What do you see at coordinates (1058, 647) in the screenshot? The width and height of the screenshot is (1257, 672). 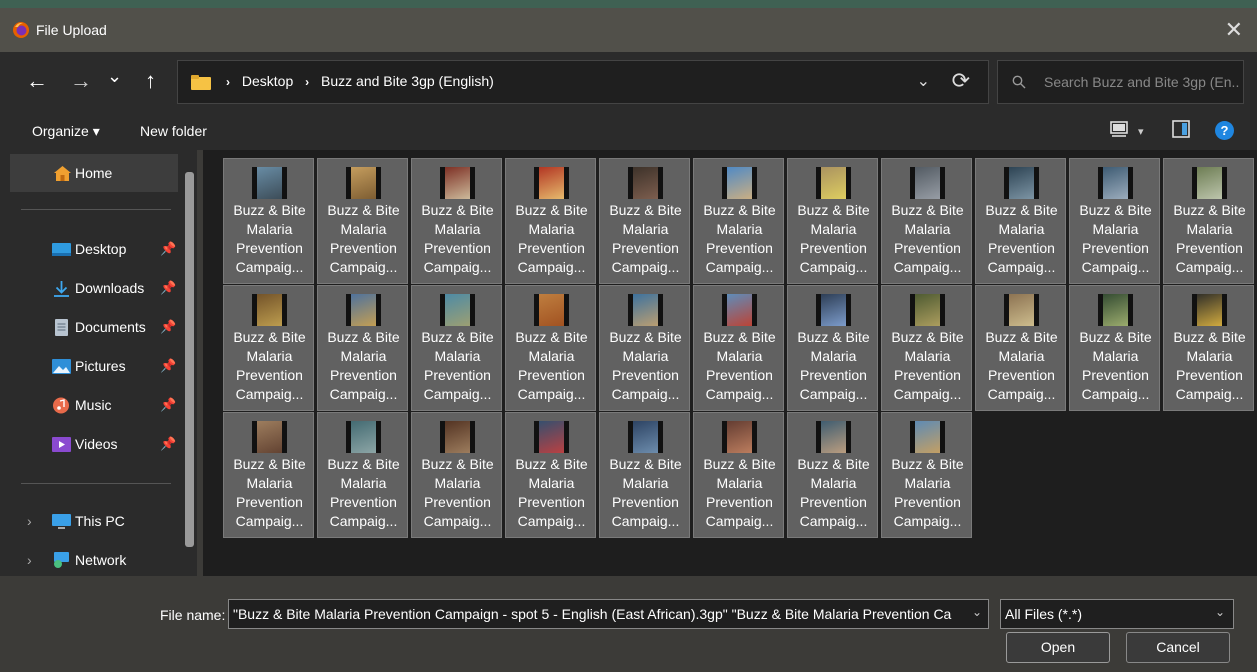 I see `open-button: Open` at bounding box center [1058, 647].